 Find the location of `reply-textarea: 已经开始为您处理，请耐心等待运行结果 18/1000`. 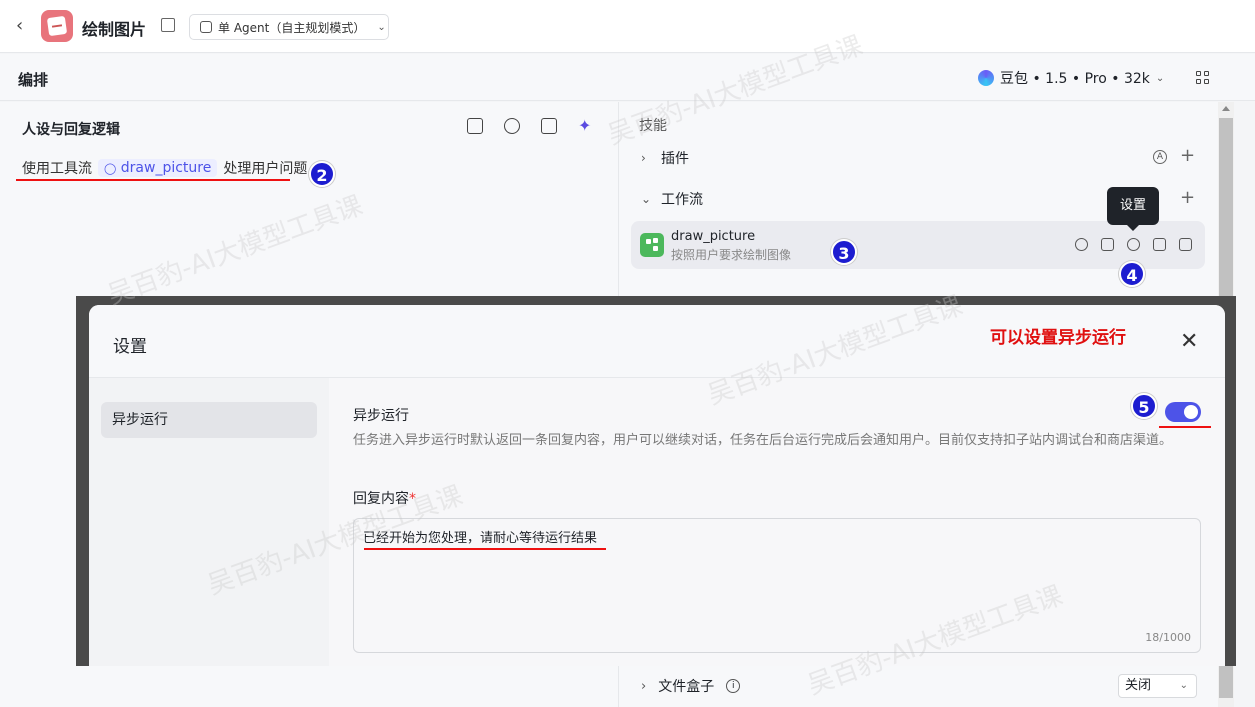

reply-textarea: 已经开始为您处理，请耐心等待运行结果 18/1000 is located at coordinates (777, 585).